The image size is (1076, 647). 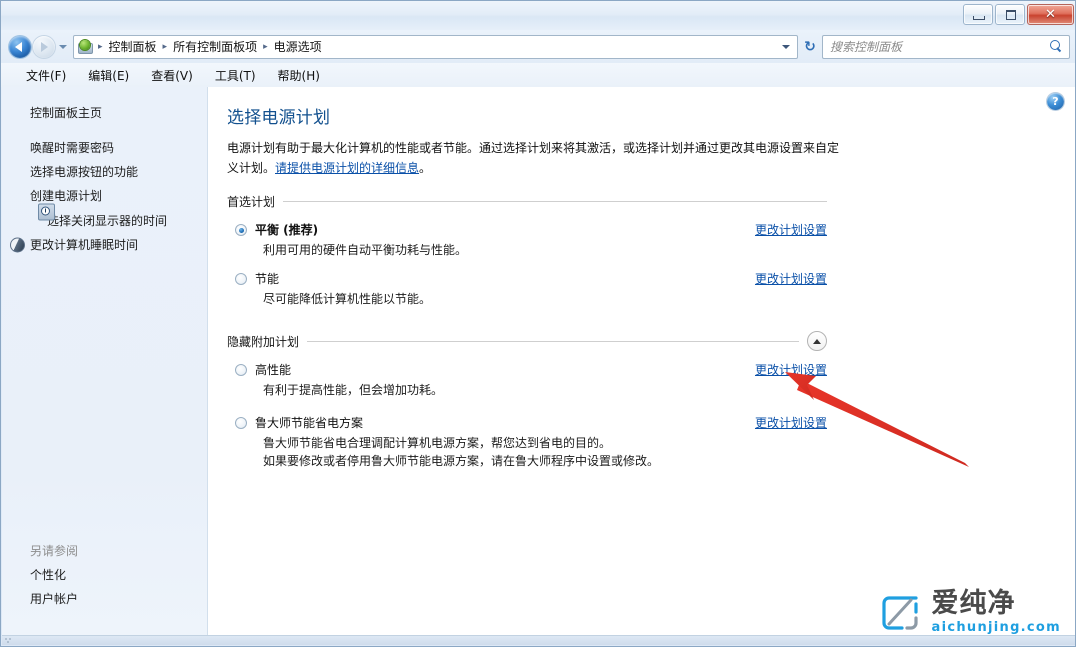 What do you see at coordinates (235, 75) in the screenshot?
I see `menu-tools: 工具(T)` at bounding box center [235, 75].